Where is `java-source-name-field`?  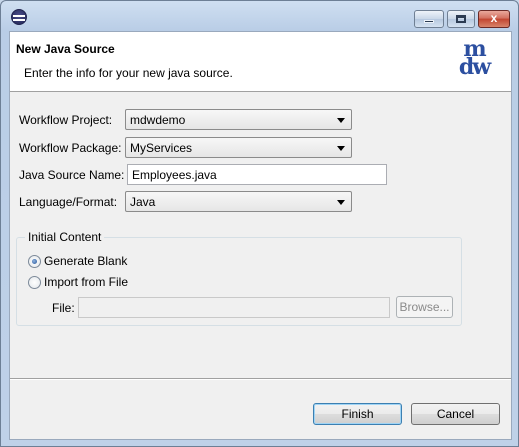
java-source-name-field is located at coordinates (257, 174).